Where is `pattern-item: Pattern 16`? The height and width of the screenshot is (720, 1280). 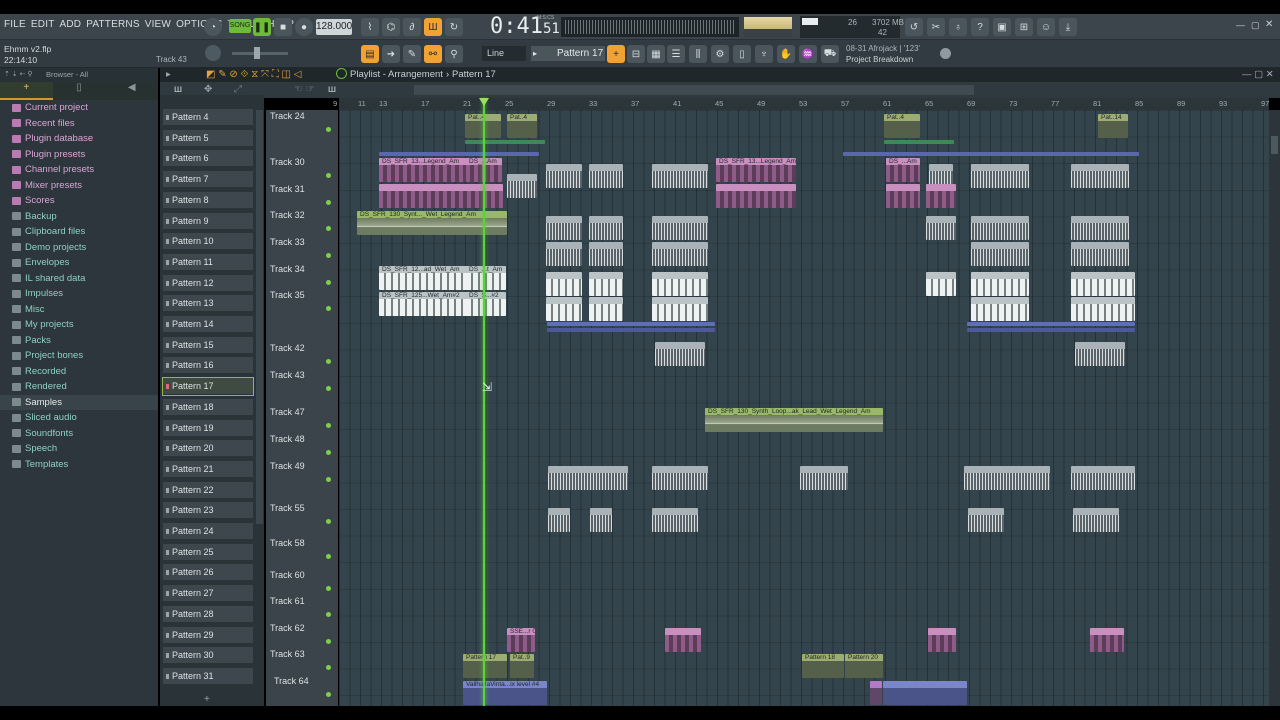 pattern-item: Pattern 16 is located at coordinates (208, 366).